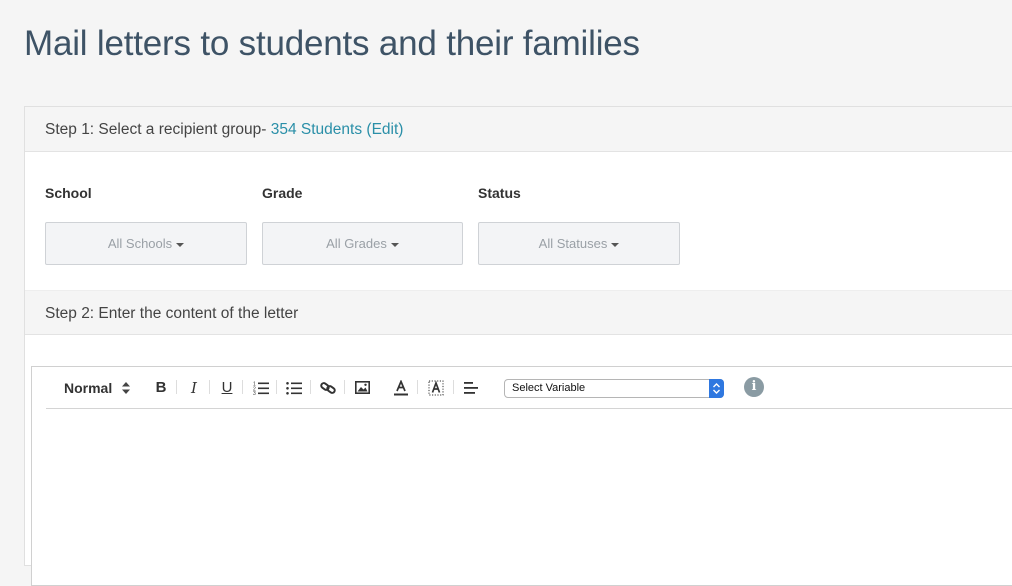 The image size is (1012, 586). Describe the element at coordinates (140, 243) in the screenshot. I see `school-dropdown-value: All Schools` at that location.